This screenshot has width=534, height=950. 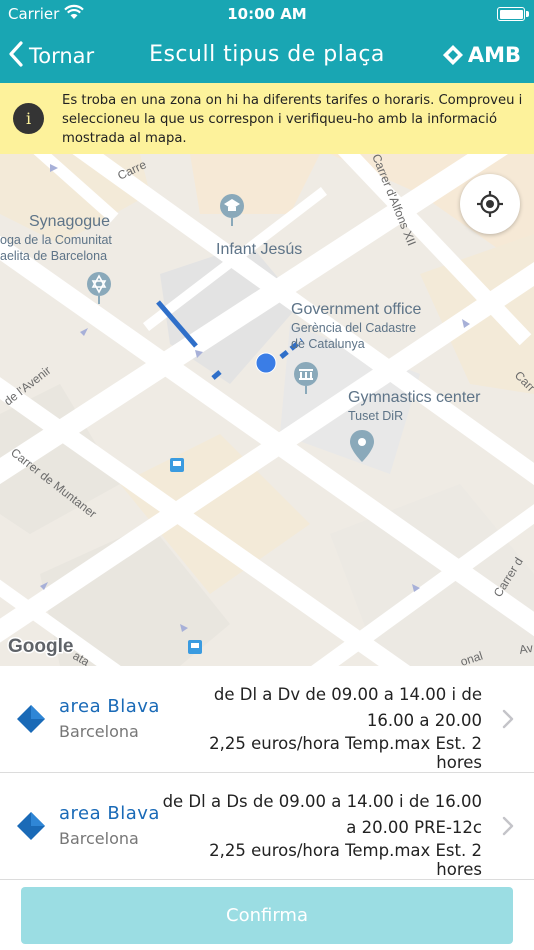 What do you see at coordinates (56, 240) in the screenshot?
I see `map-label-synagogue-sub1: oga de la Comunitat` at bounding box center [56, 240].